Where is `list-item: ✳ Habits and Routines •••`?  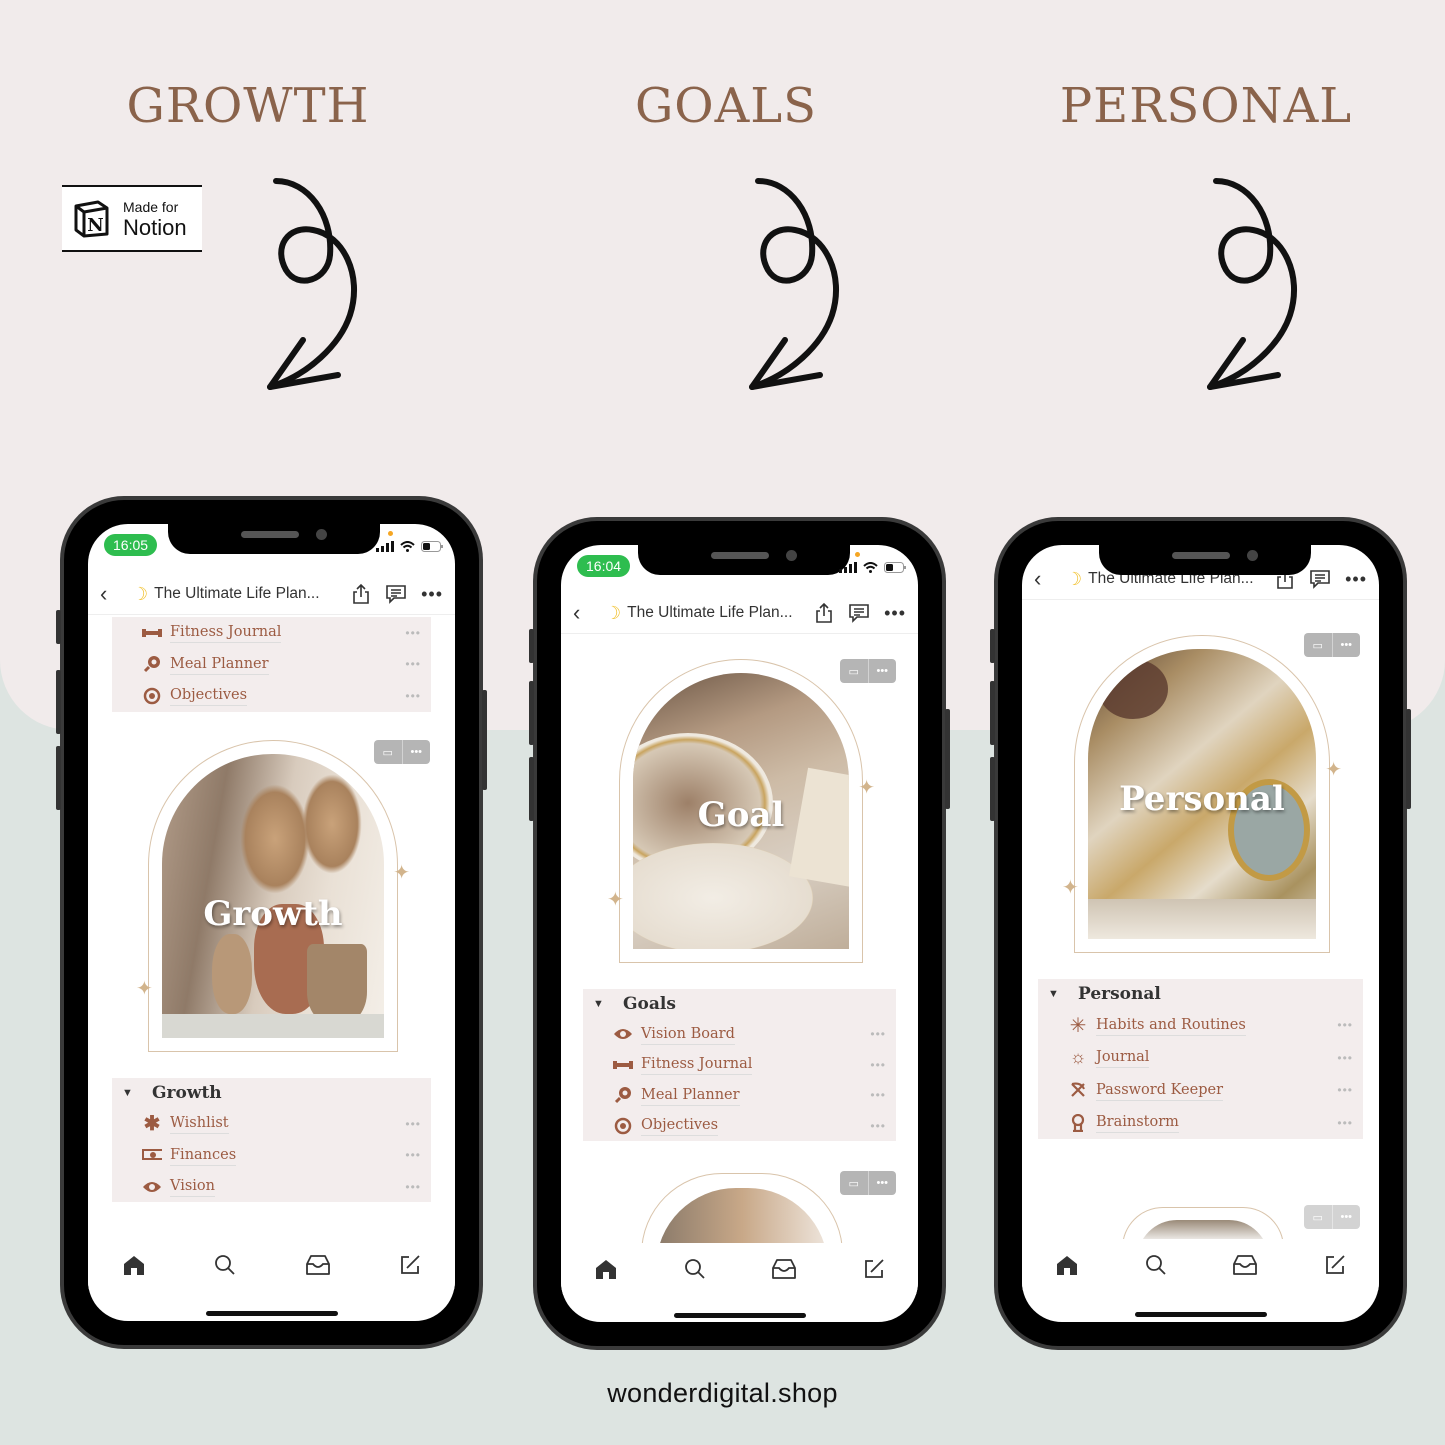
list-item: ✳ Habits and Routines ••• is located at coordinates (1200, 1025).